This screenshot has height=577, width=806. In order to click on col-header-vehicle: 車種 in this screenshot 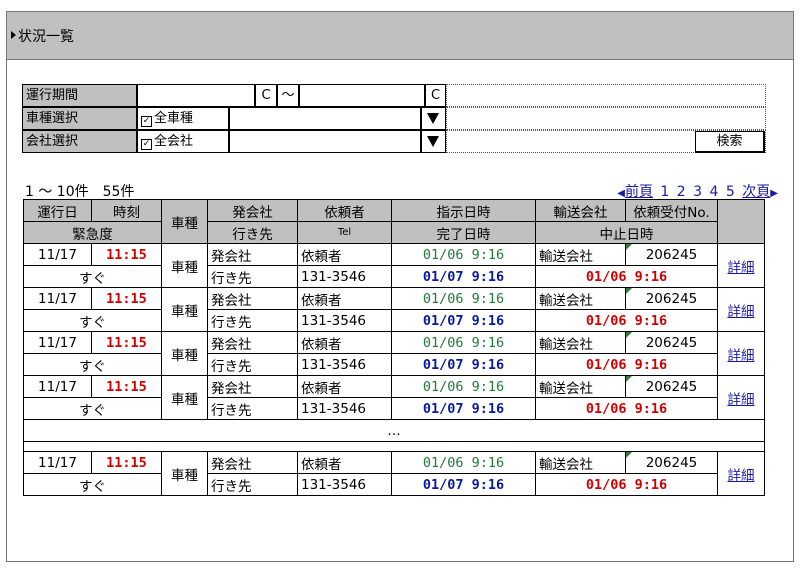, I will do `click(184, 221)`.